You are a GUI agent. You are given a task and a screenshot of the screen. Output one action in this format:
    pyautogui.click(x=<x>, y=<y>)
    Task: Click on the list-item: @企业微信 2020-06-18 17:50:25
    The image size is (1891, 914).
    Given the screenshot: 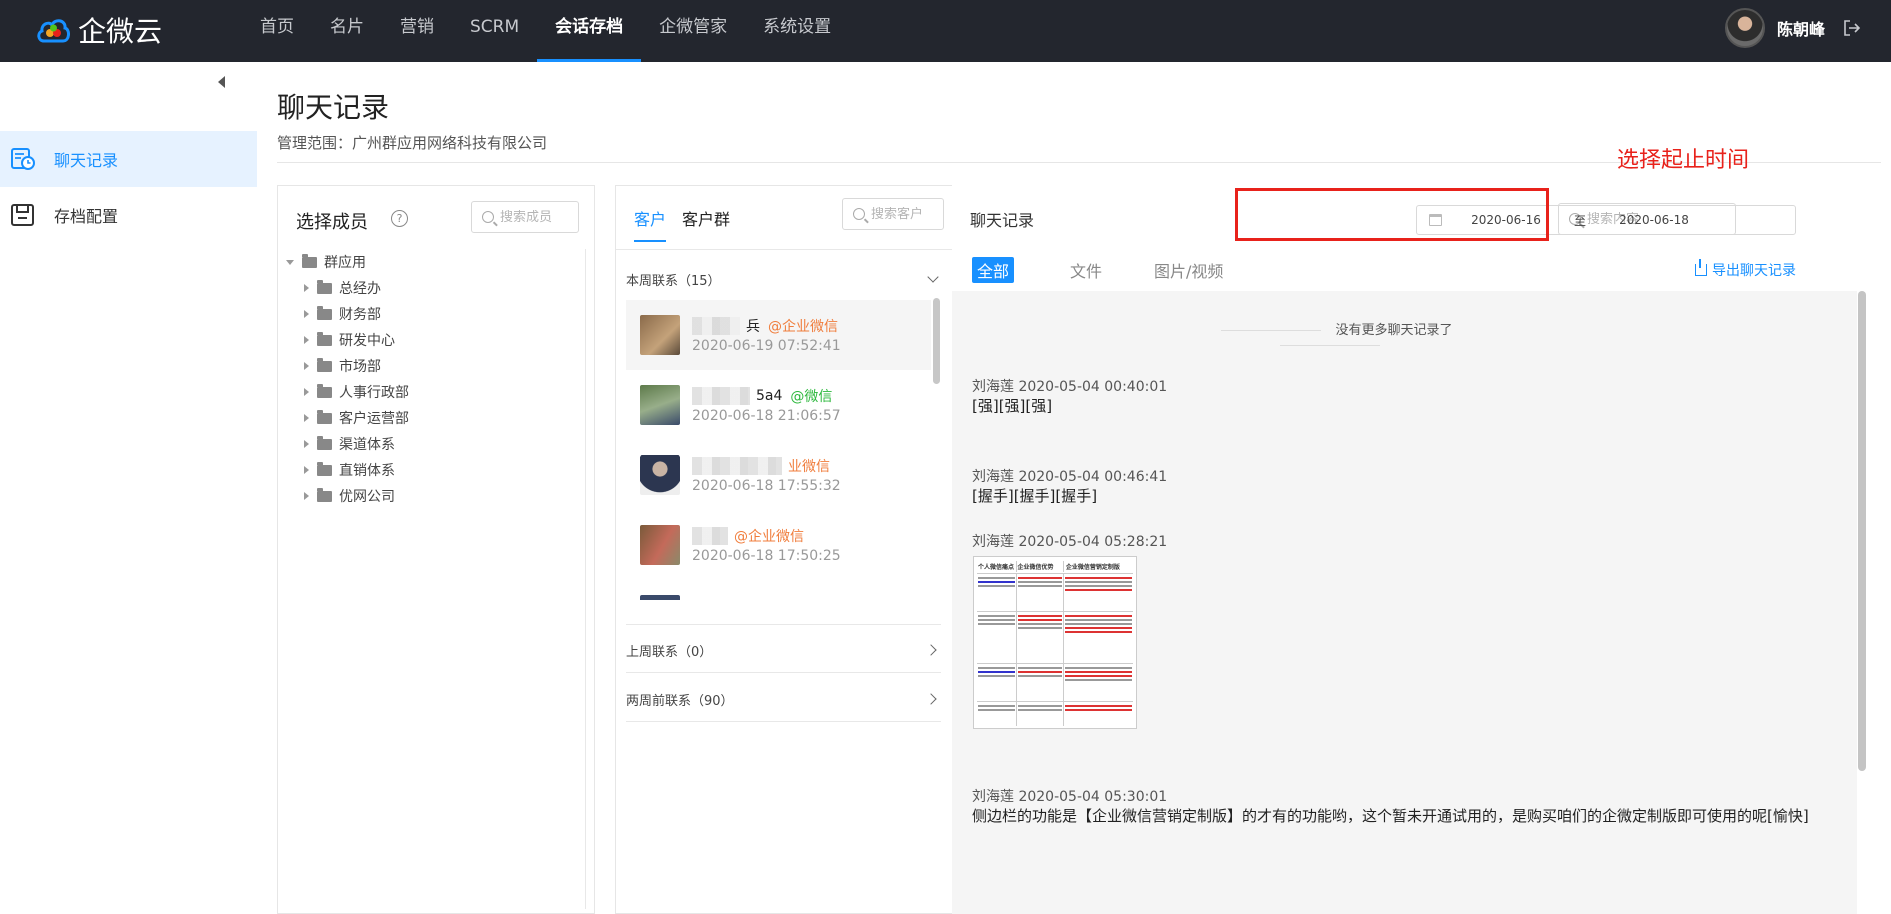 What is the action you would take?
    pyautogui.click(x=778, y=545)
    